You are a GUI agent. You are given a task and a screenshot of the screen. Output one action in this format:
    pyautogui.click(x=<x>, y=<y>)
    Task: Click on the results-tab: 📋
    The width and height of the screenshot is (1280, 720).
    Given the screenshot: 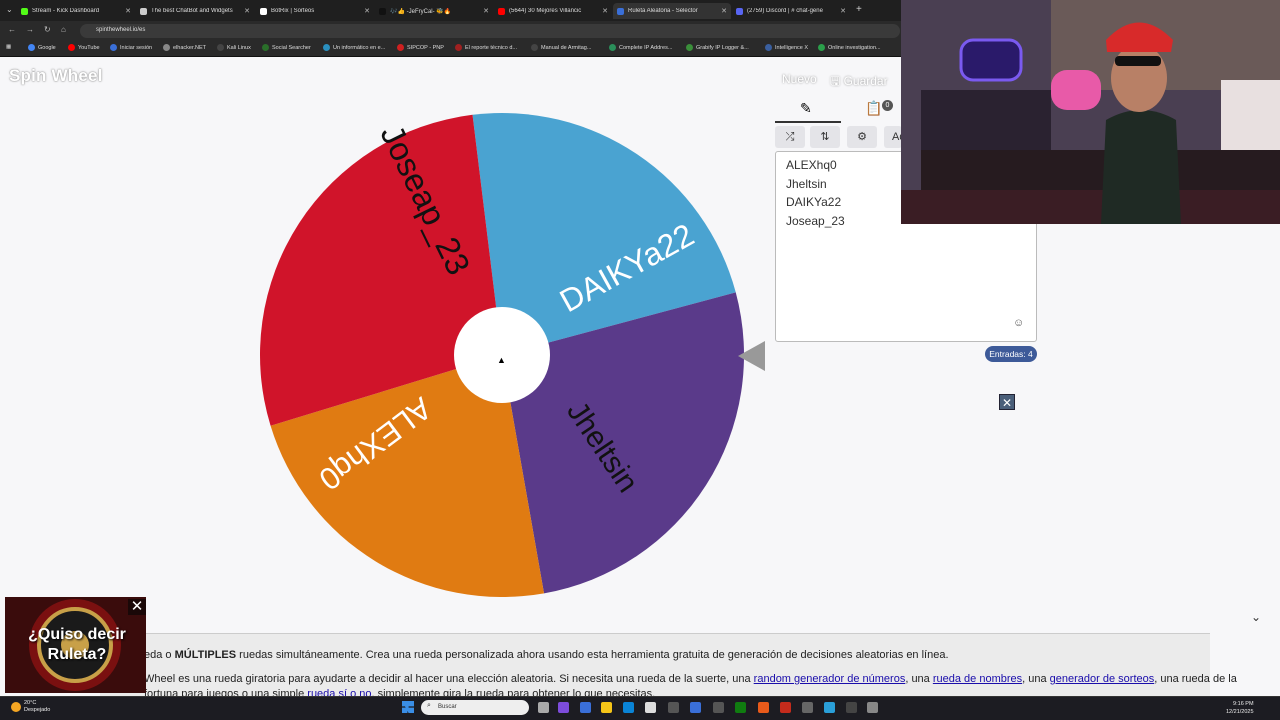 What is the action you would take?
    pyautogui.click(x=873, y=108)
    